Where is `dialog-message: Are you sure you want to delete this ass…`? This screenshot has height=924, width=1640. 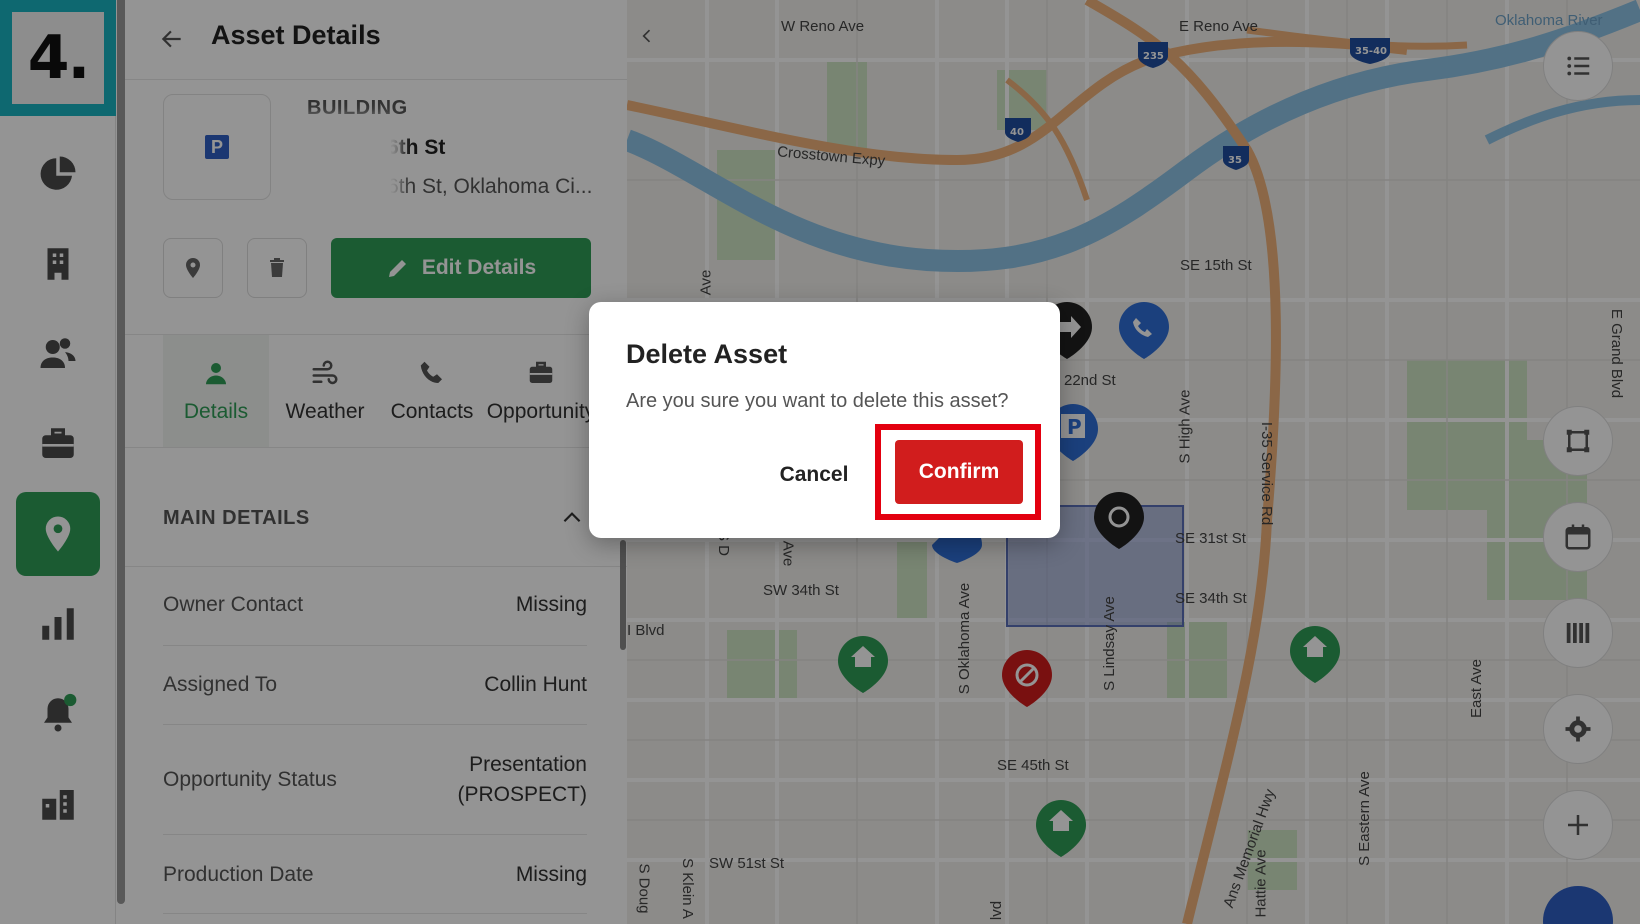 dialog-message: Are you sure you want to delete this ass… is located at coordinates (817, 401).